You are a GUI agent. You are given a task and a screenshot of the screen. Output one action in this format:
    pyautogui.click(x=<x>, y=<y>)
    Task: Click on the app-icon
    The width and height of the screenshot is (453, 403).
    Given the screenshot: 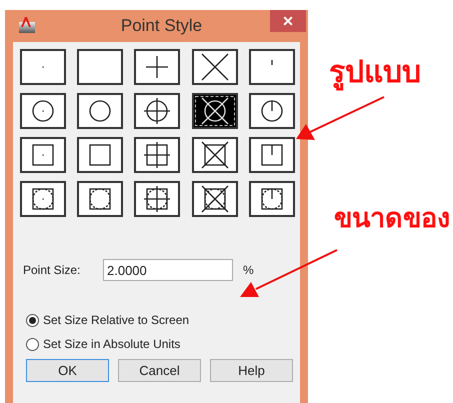 What is the action you would take?
    pyautogui.click(x=27, y=25)
    